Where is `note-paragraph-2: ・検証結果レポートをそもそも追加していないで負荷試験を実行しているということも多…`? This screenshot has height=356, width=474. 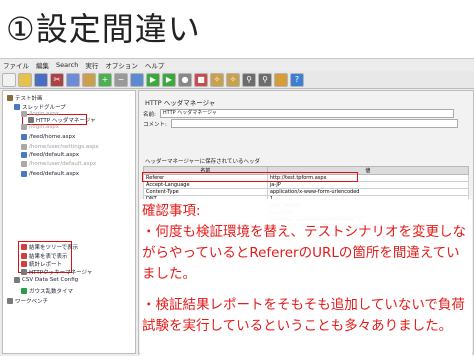 note-paragraph-2: ・検証結果レポートをそもそも追加していないで負荷試験を実行しているということも多… is located at coordinates (303, 315).